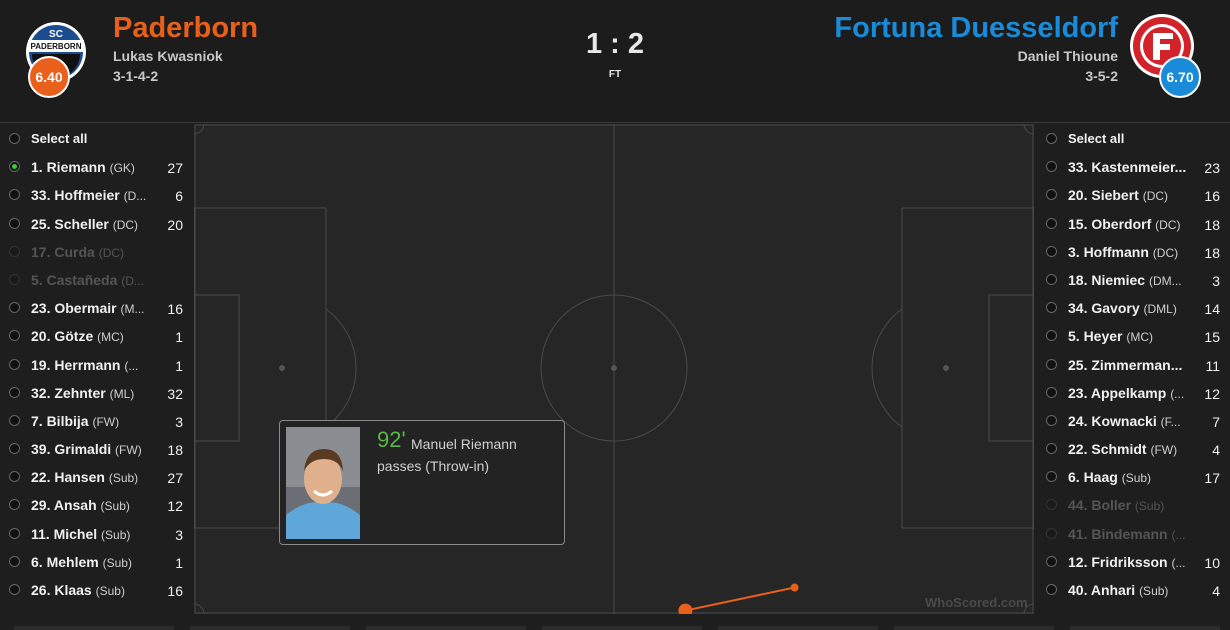 The image size is (1230, 630). I want to click on player-row: 32. Zehnter (ML) 32, so click(97, 394).